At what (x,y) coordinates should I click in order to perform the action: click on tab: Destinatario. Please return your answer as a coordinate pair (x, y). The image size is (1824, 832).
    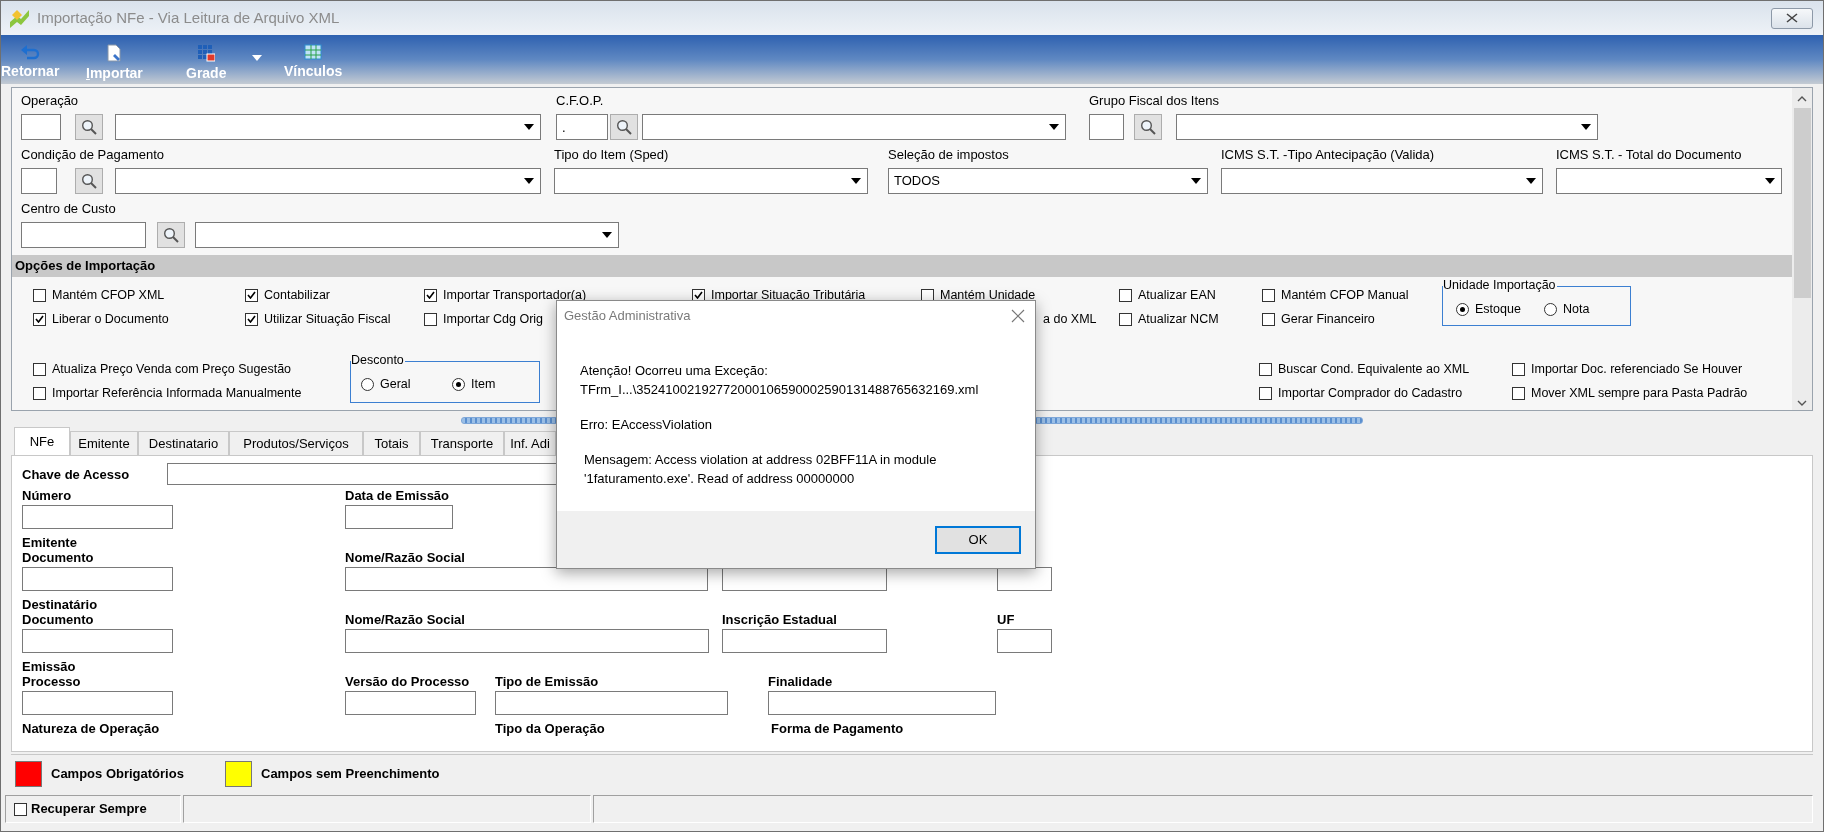
    Looking at the image, I should click on (183, 443).